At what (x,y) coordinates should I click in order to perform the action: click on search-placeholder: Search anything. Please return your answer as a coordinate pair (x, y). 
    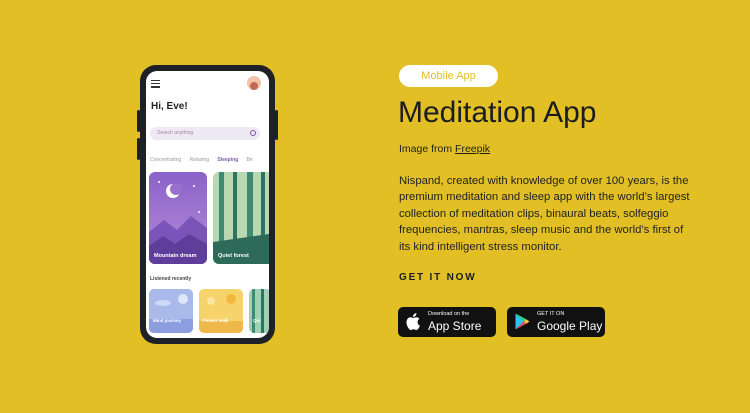
    Looking at the image, I should click on (175, 133).